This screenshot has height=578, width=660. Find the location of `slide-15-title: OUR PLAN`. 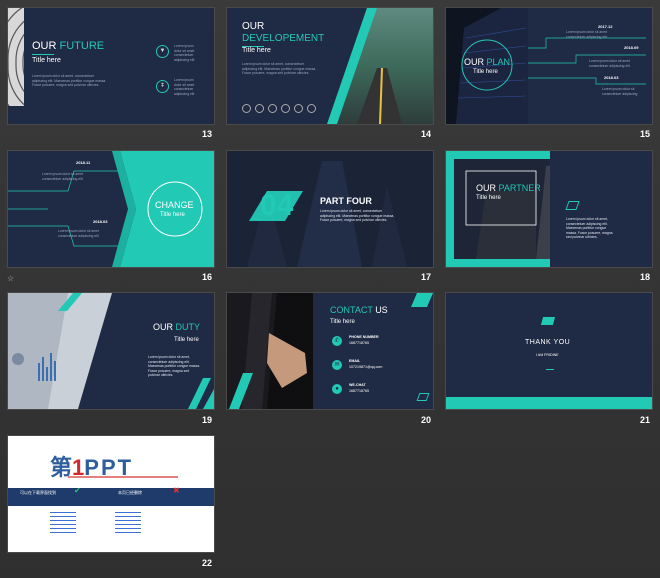

slide-15-title: OUR PLAN is located at coordinates (487, 62).